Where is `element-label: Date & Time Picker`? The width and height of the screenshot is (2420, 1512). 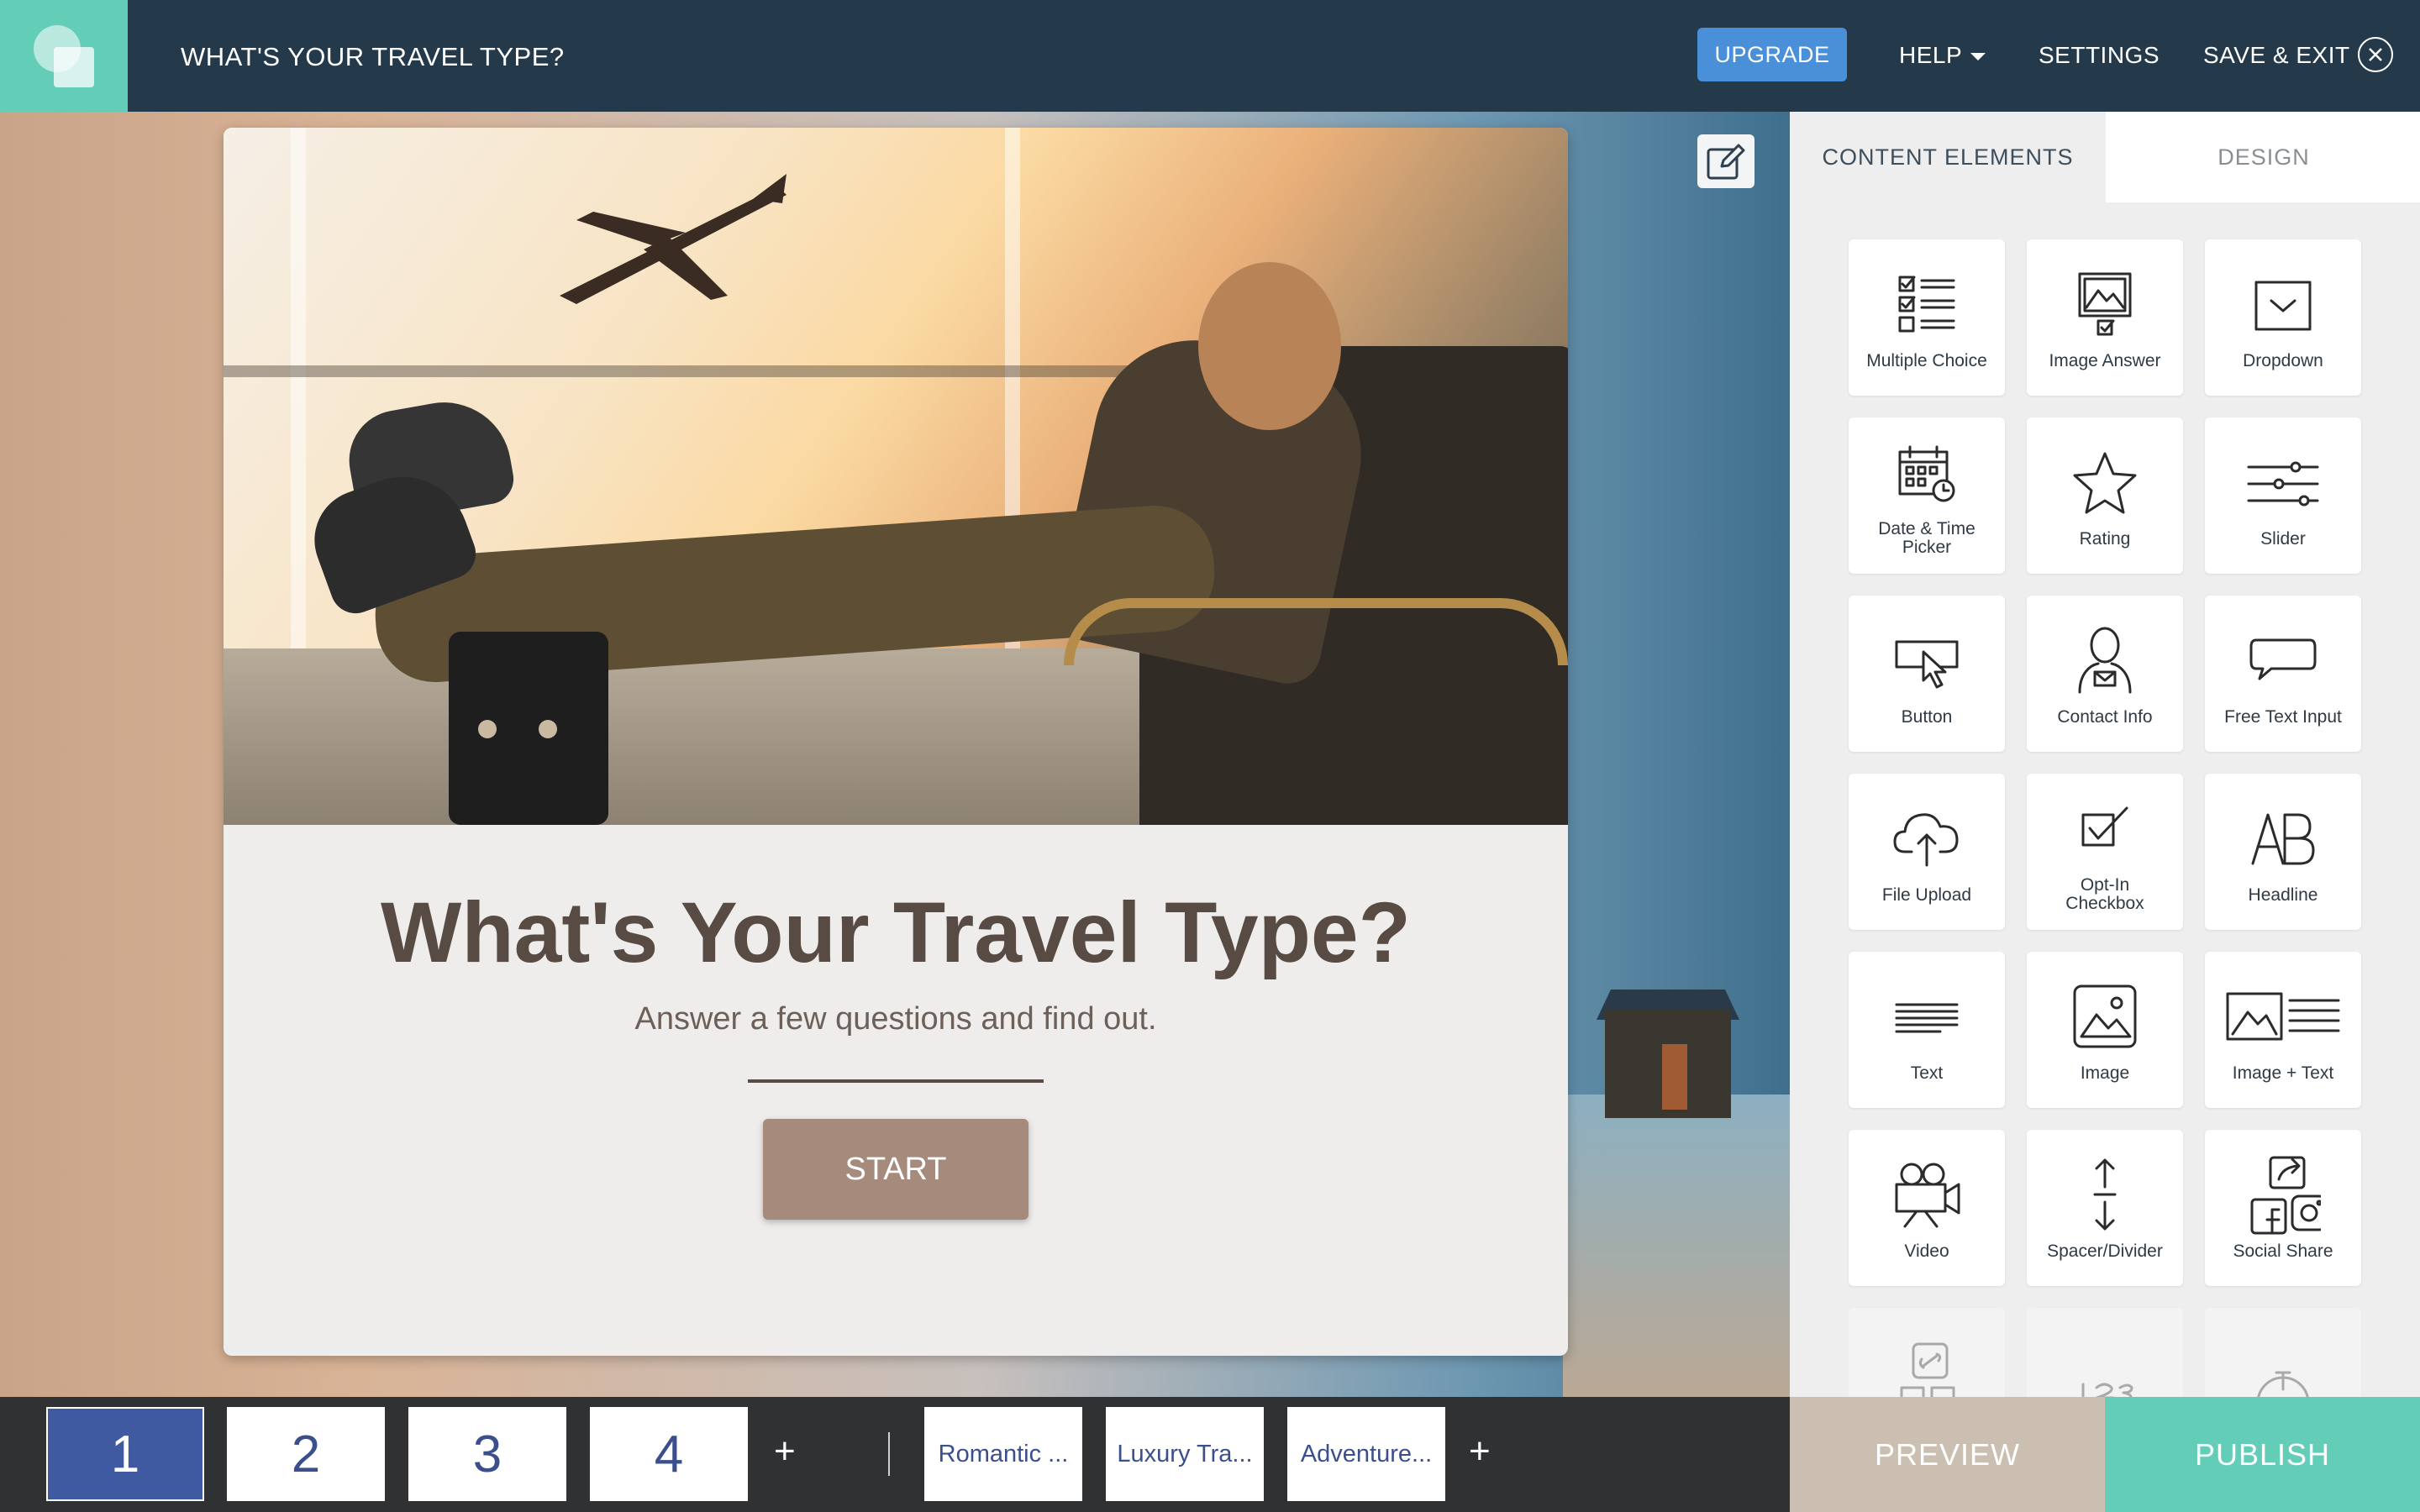
element-label: Date & Time Picker is located at coordinates (1926, 538).